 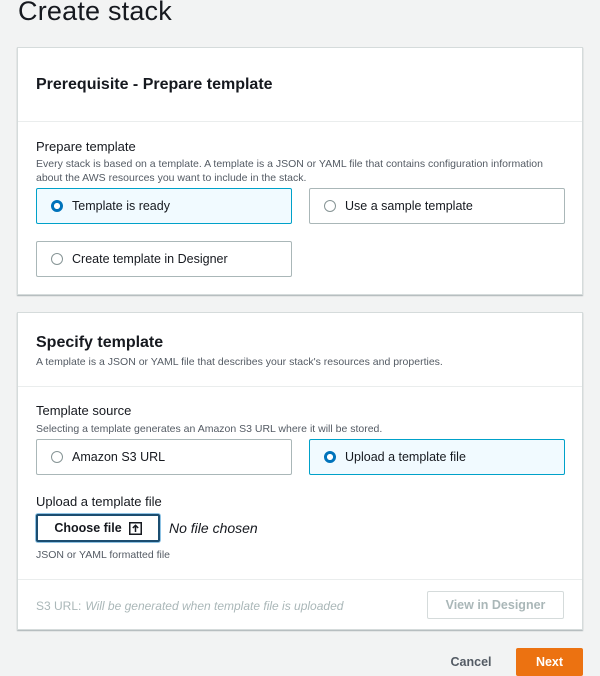 I want to click on option-sample-template: Use a sample template, so click(x=437, y=206).